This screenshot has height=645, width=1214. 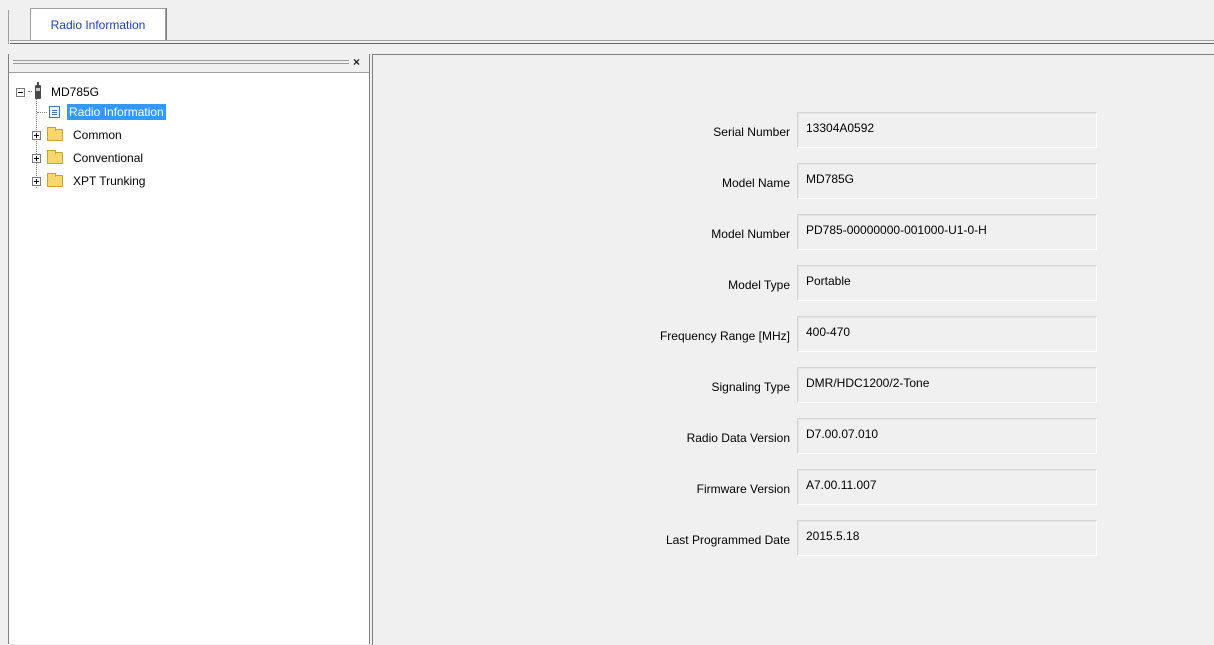 What do you see at coordinates (108, 158) in the screenshot?
I see `tree-node-label: Conventional` at bounding box center [108, 158].